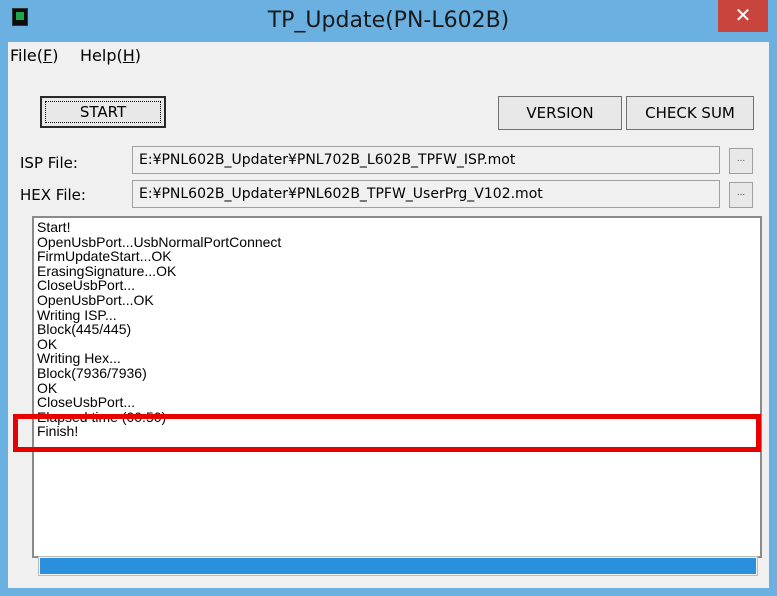 The image size is (777, 596). I want to click on log-line: Block(445/445), so click(84, 329).